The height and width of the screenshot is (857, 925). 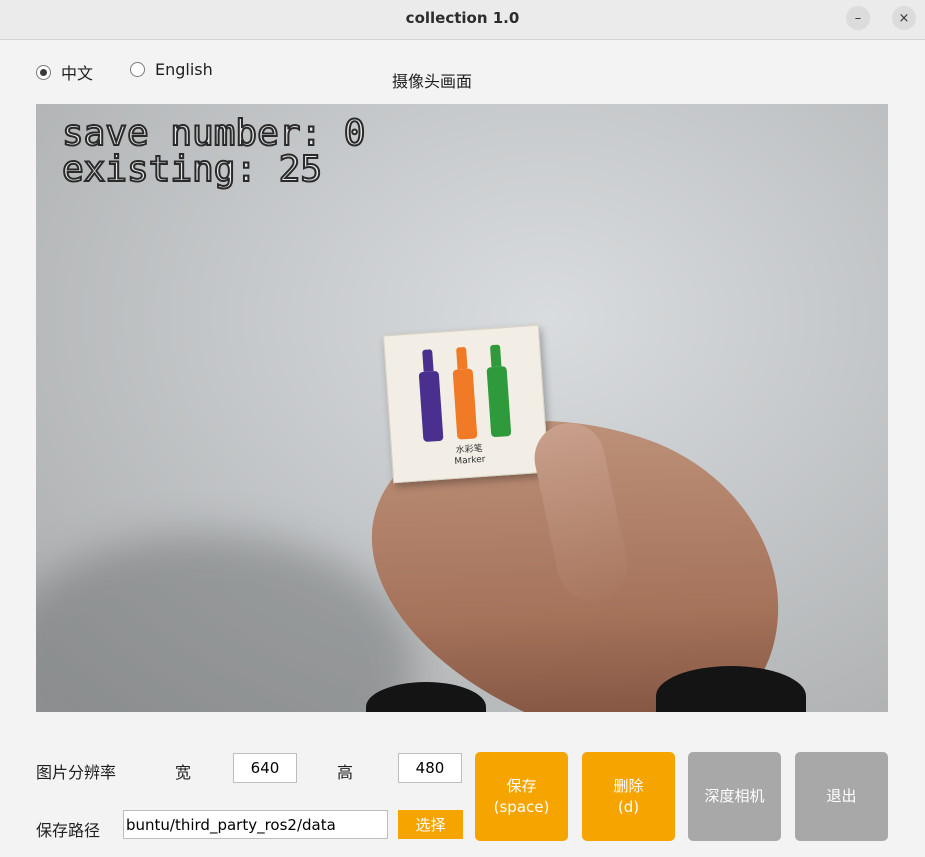 What do you see at coordinates (430, 824) in the screenshot?
I see `choose-path-button: 选择` at bounding box center [430, 824].